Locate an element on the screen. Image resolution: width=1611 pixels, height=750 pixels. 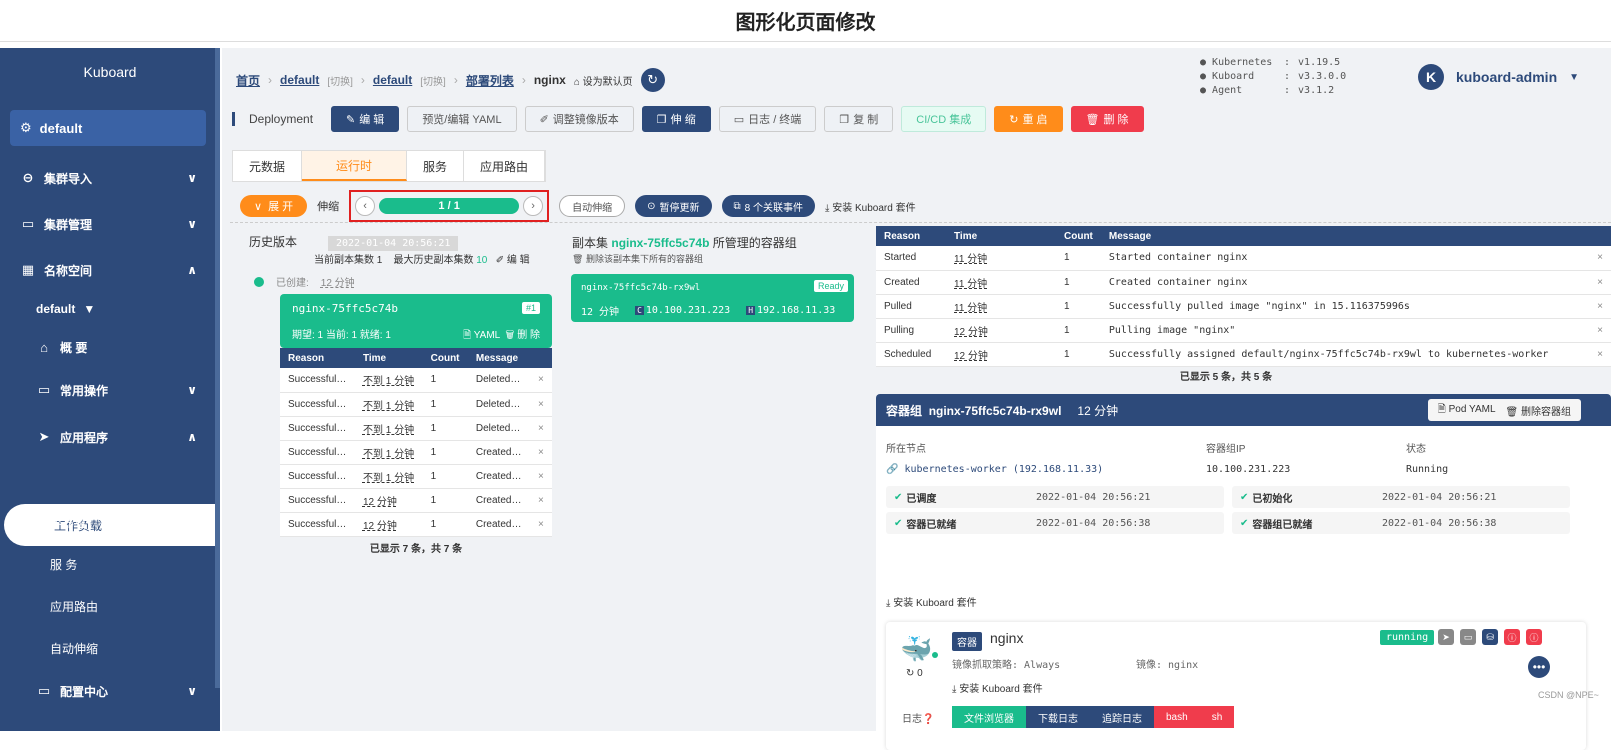
delete-button: 🗑 删 除 is located at coordinates (1107, 119).